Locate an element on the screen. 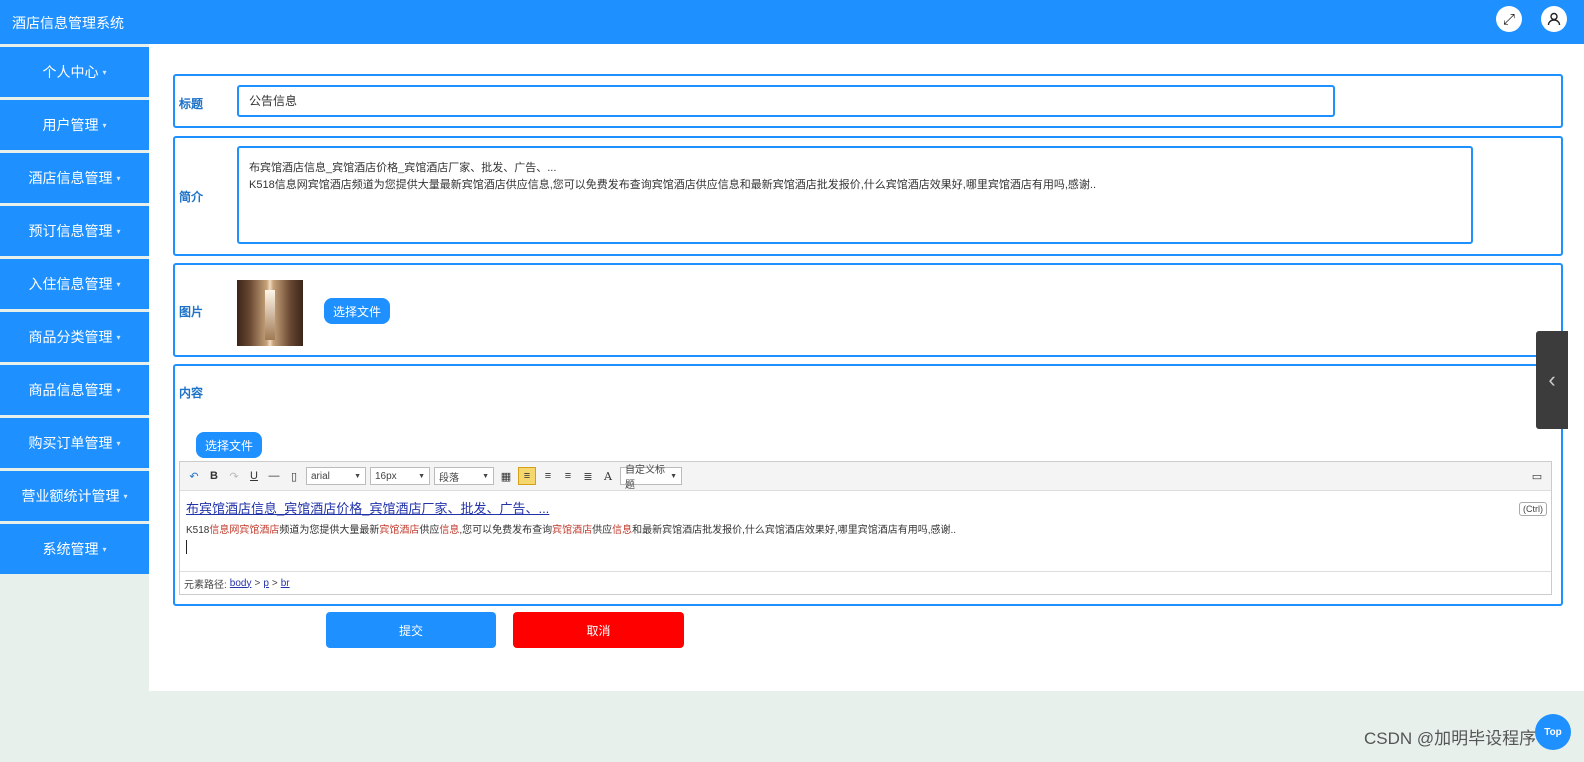 This screenshot has height=762, width=1584. collapse-panel-tab: ‹ is located at coordinates (1552, 380).